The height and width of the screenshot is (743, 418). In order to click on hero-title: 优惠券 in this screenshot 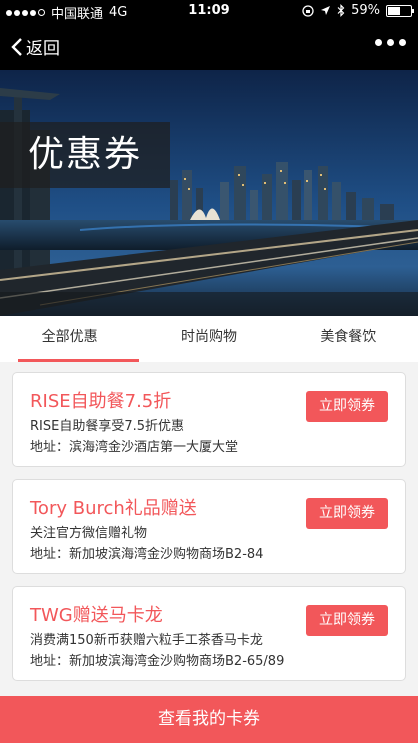, I will do `click(85, 155)`.